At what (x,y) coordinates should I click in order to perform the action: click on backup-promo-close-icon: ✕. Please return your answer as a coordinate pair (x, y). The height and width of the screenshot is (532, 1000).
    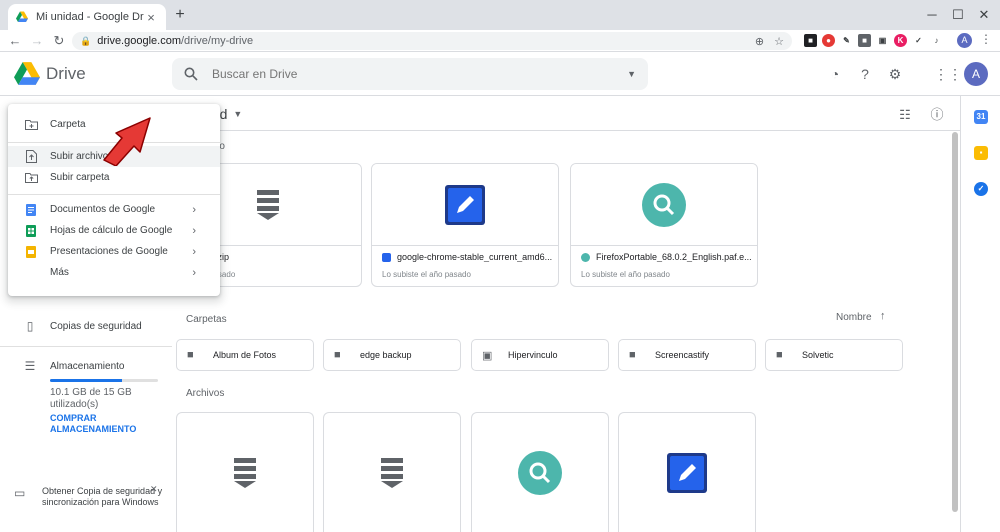
    Looking at the image, I should click on (154, 489).